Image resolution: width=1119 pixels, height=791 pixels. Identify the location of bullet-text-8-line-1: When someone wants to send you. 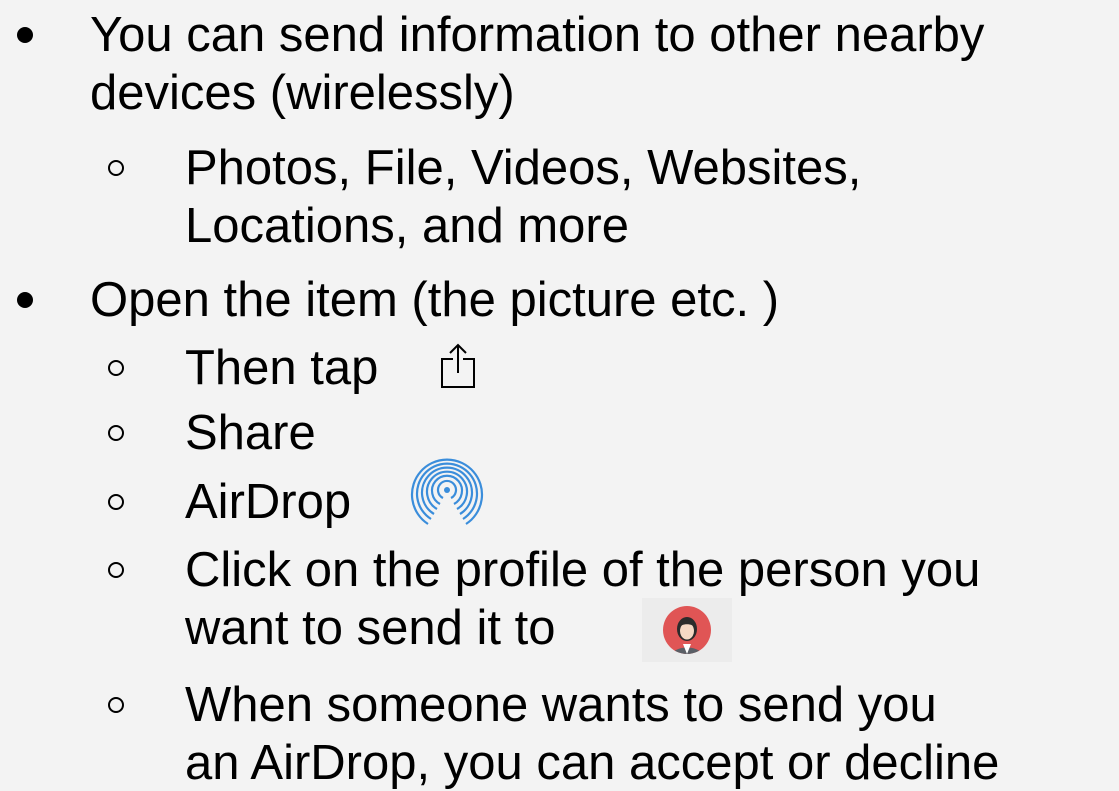
(561, 705).